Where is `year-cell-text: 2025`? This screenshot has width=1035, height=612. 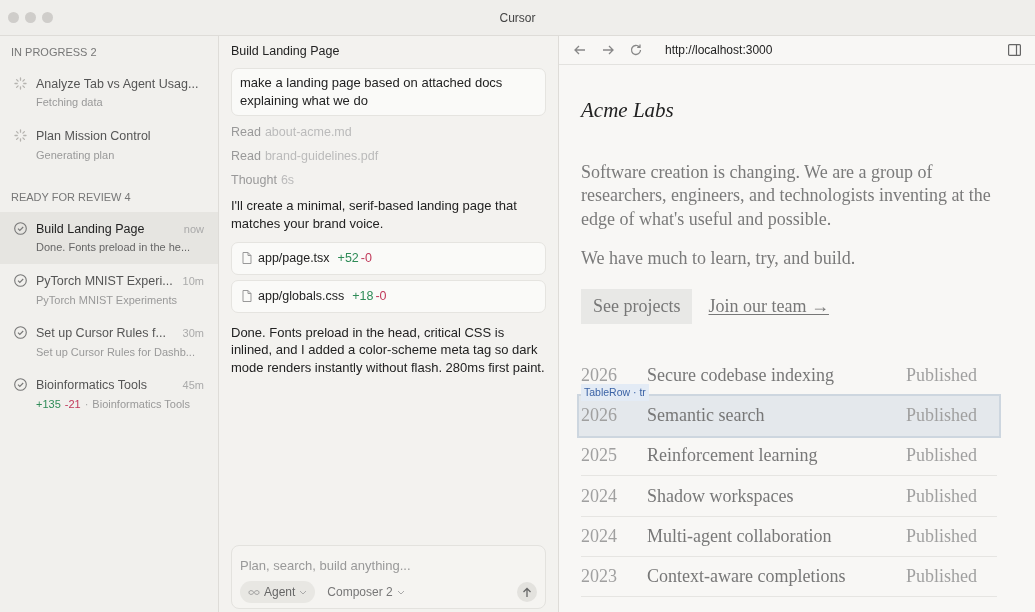 year-cell-text: 2025 is located at coordinates (599, 456).